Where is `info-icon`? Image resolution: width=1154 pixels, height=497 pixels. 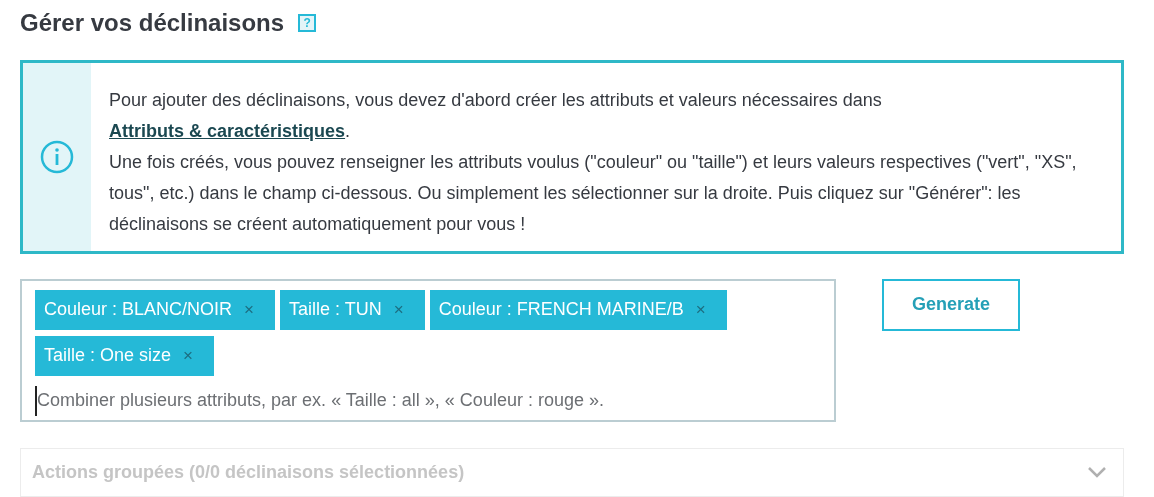
info-icon is located at coordinates (57, 156).